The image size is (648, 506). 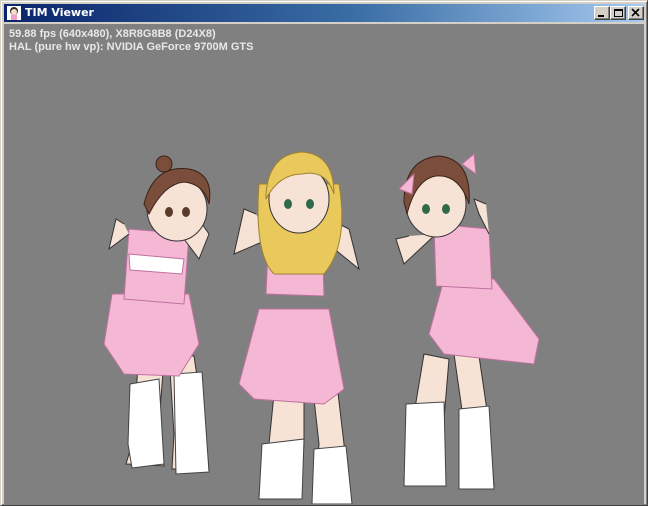 I want to click on close-button, so click(x=636, y=13).